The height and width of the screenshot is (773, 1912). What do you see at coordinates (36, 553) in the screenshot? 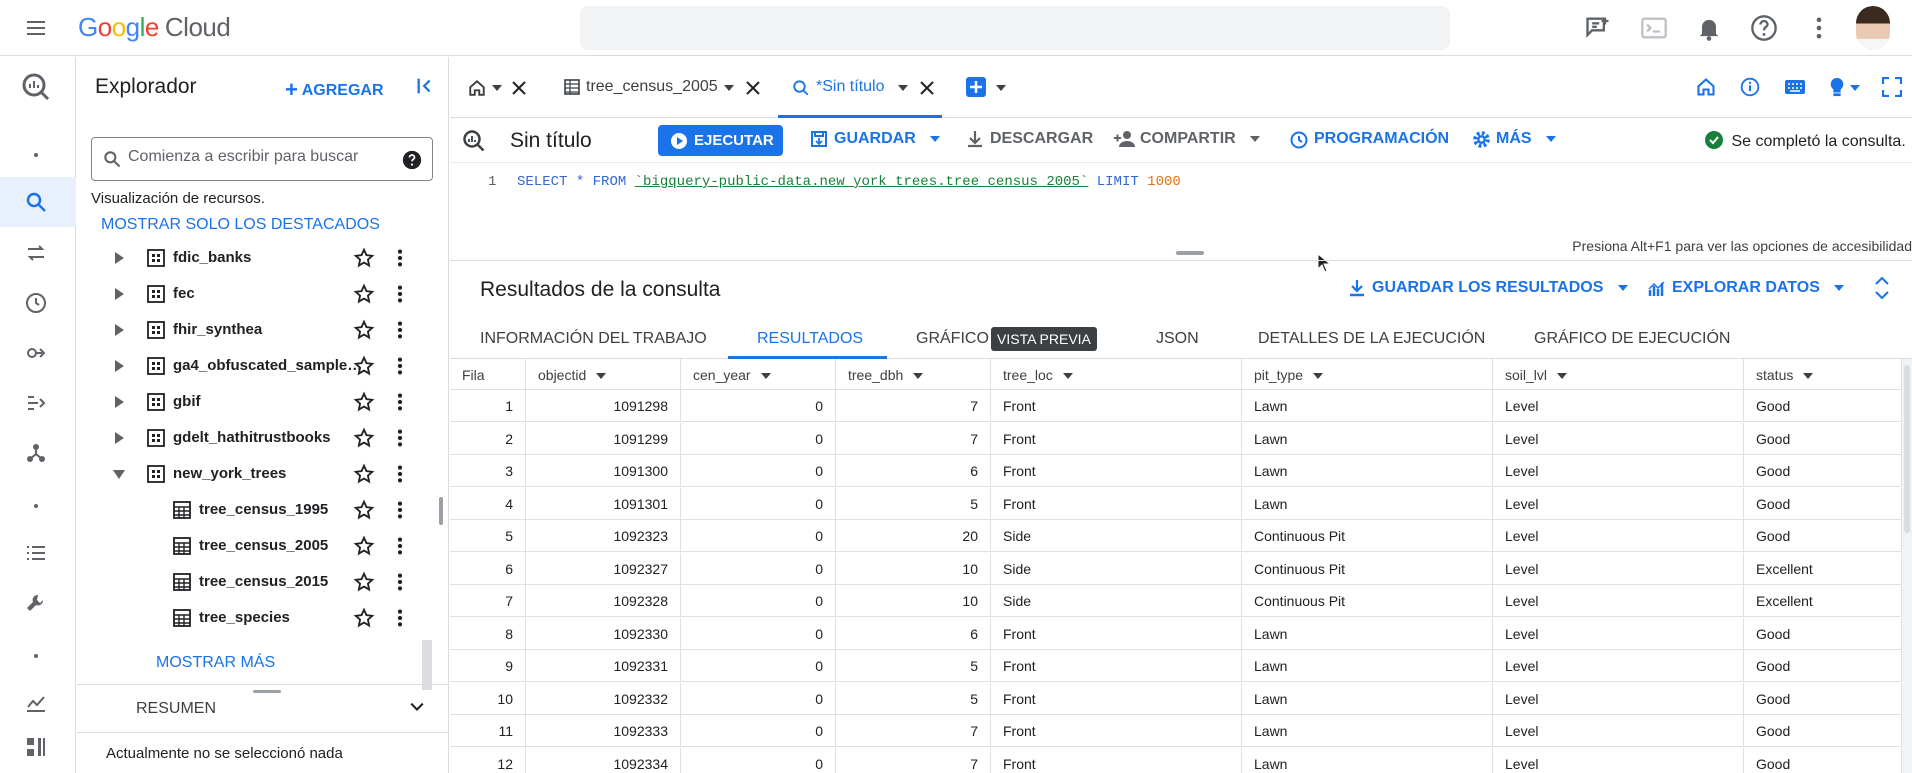
I see `job-history-icon` at bounding box center [36, 553].